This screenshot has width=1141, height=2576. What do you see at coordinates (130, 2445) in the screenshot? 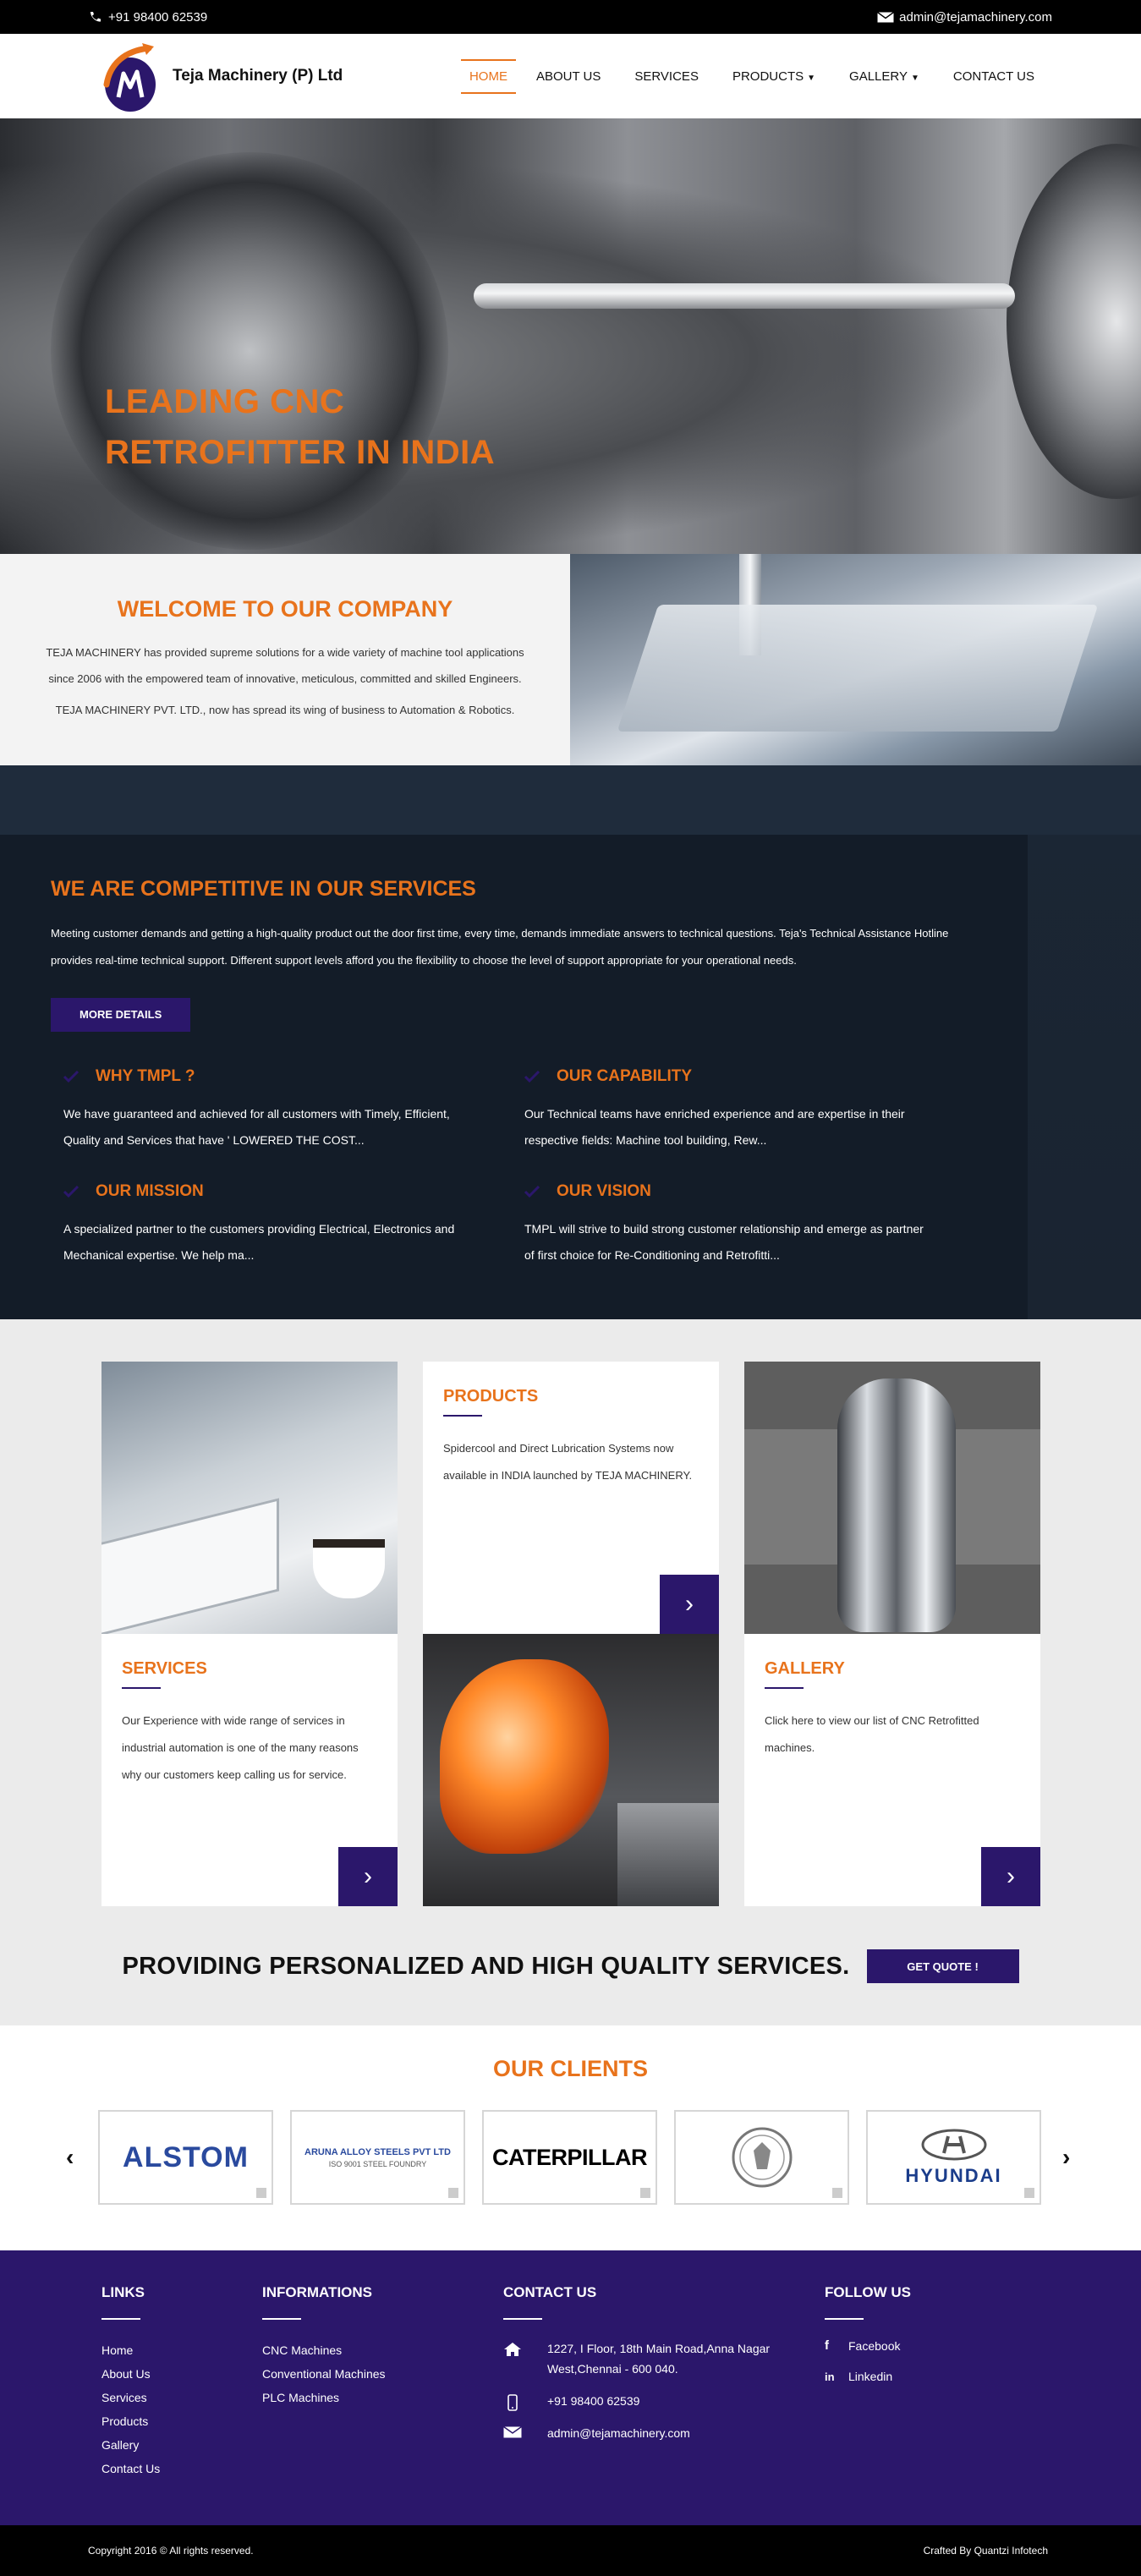
I see `footer-link-gallery: Gallery` at bounding box center [130, 2445].